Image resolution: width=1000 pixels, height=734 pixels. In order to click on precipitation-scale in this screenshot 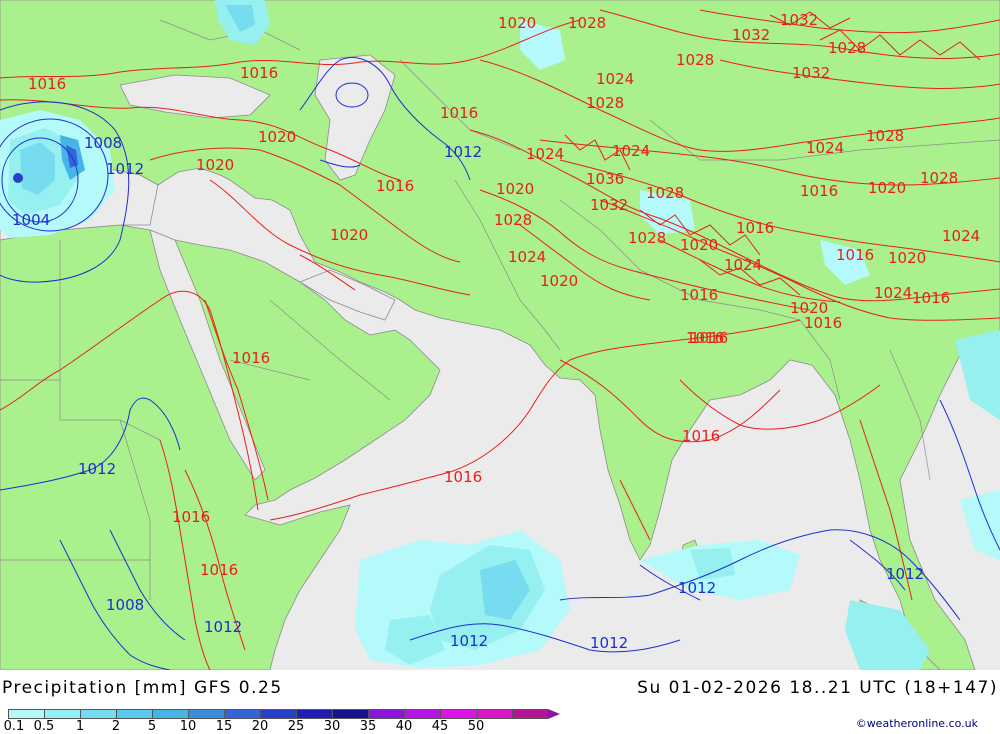, I will do `click(284, 714)`.